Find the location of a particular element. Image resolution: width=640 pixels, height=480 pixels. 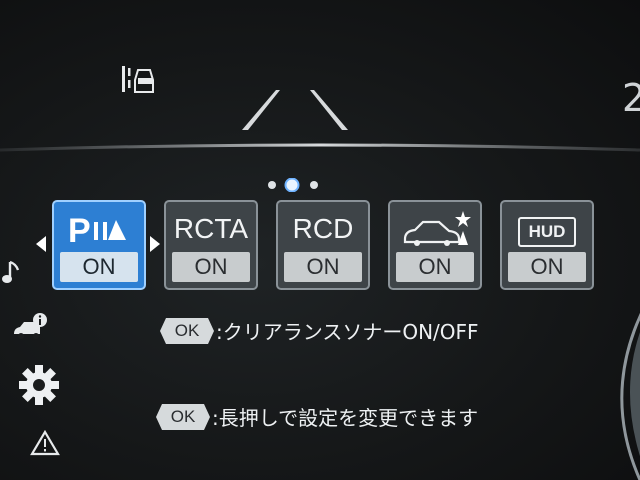

warning-triangle-icon is located at coordinates (45, 443).